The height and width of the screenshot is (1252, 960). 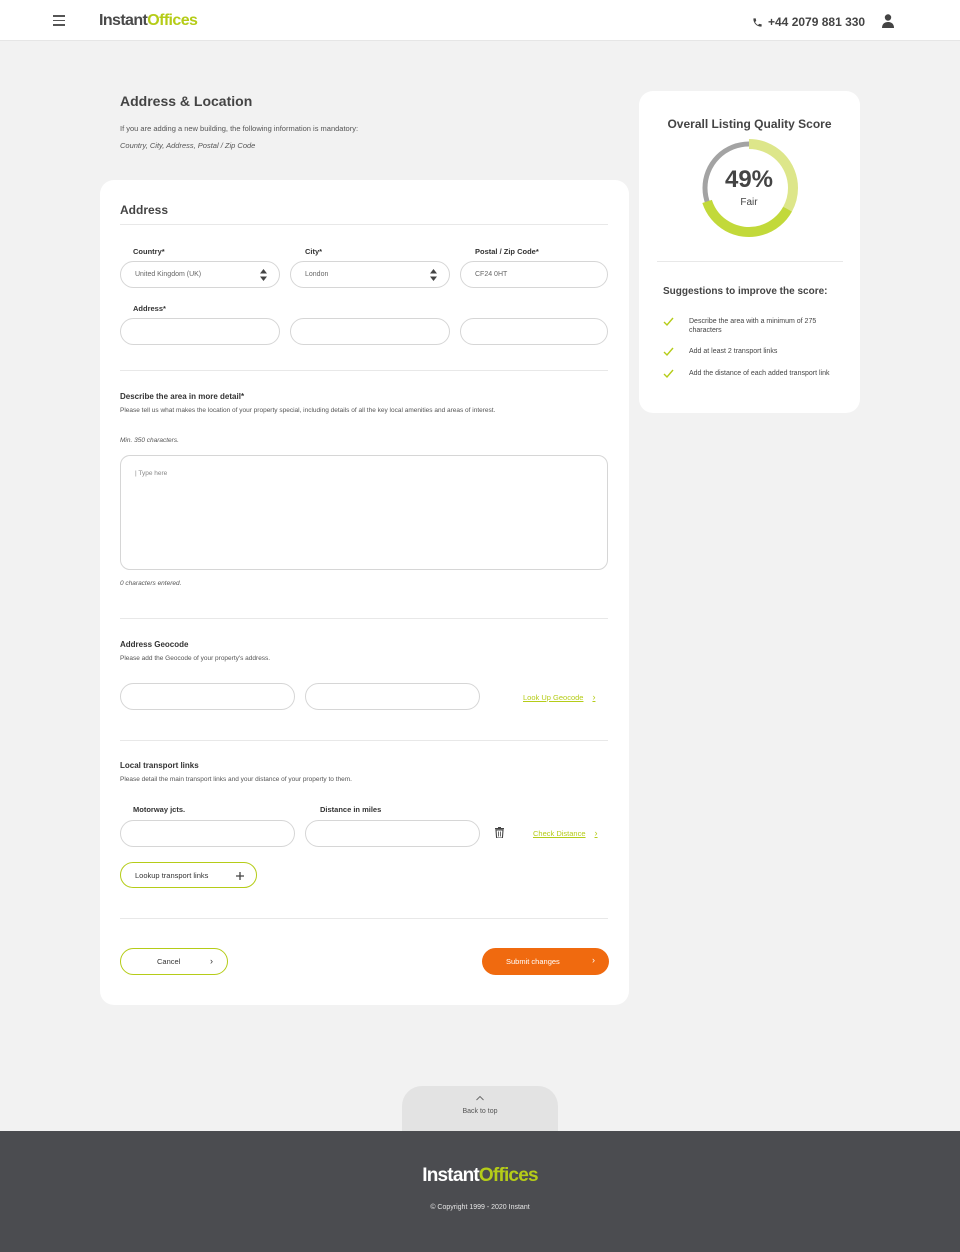 What do you see at coordinates (314, 251) in the screenshot?
I see `city-label: City*` at bounding box center [314, 251].